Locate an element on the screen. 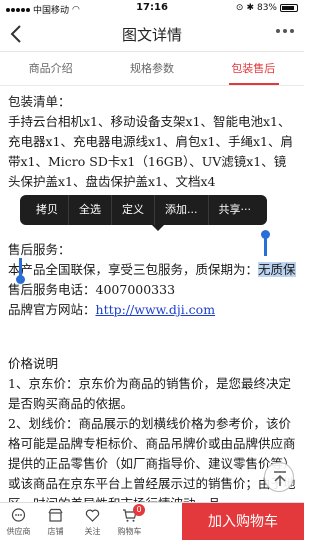  menu-share: 共享··· is located at coordinates (235, 210).